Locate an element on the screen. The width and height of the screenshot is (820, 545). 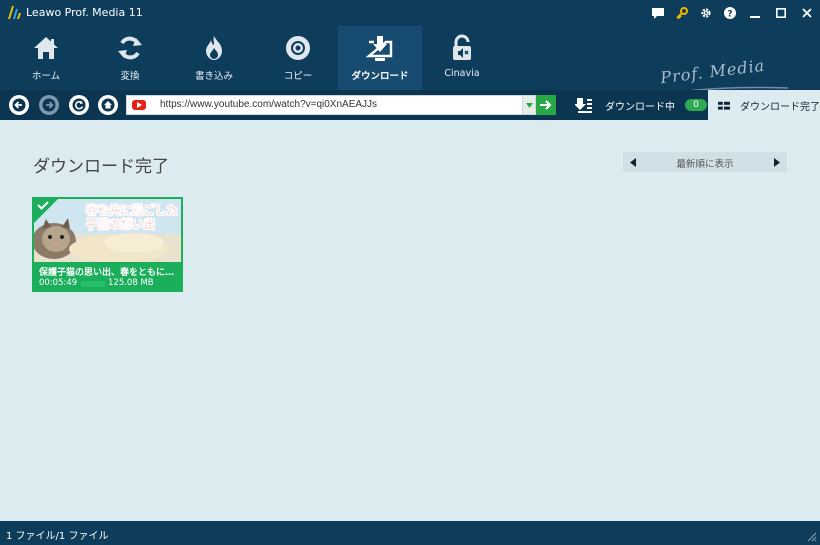
chevron-down-icon is located at coordinates (529, 105).